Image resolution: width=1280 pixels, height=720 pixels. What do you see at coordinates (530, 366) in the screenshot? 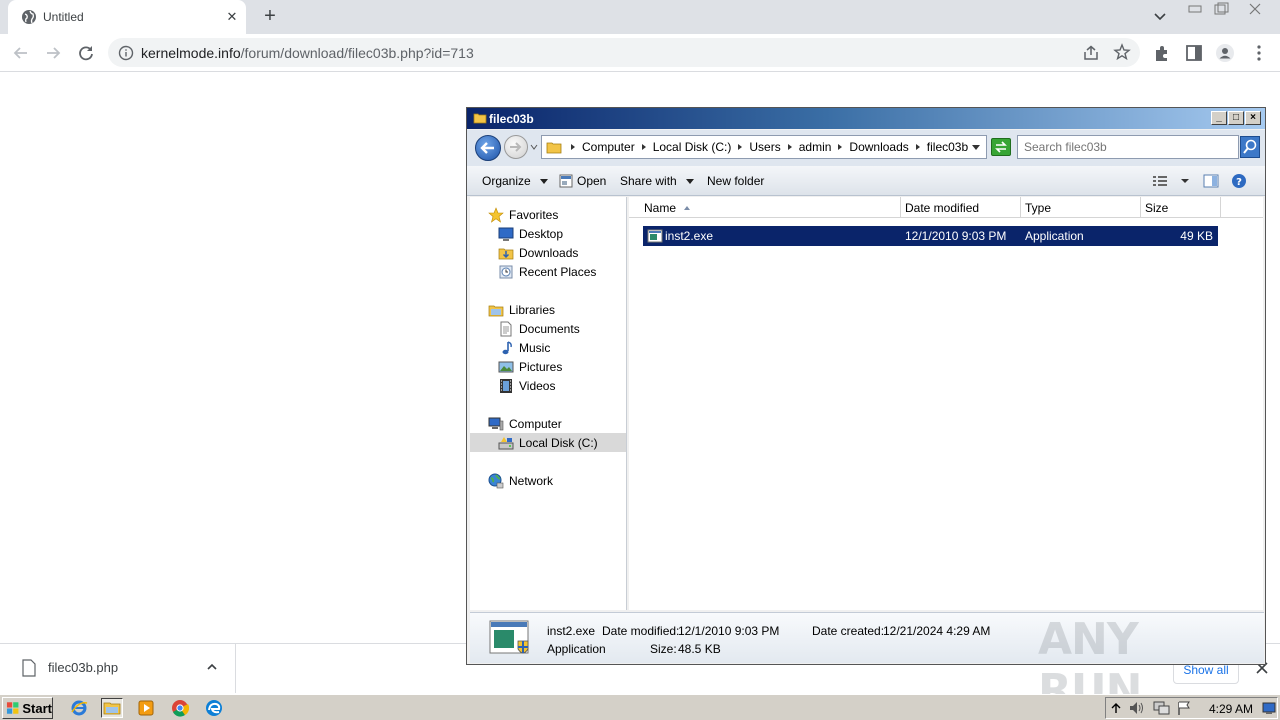
I see `nav-pictures: Pictures` at bounding box center [530, 366].